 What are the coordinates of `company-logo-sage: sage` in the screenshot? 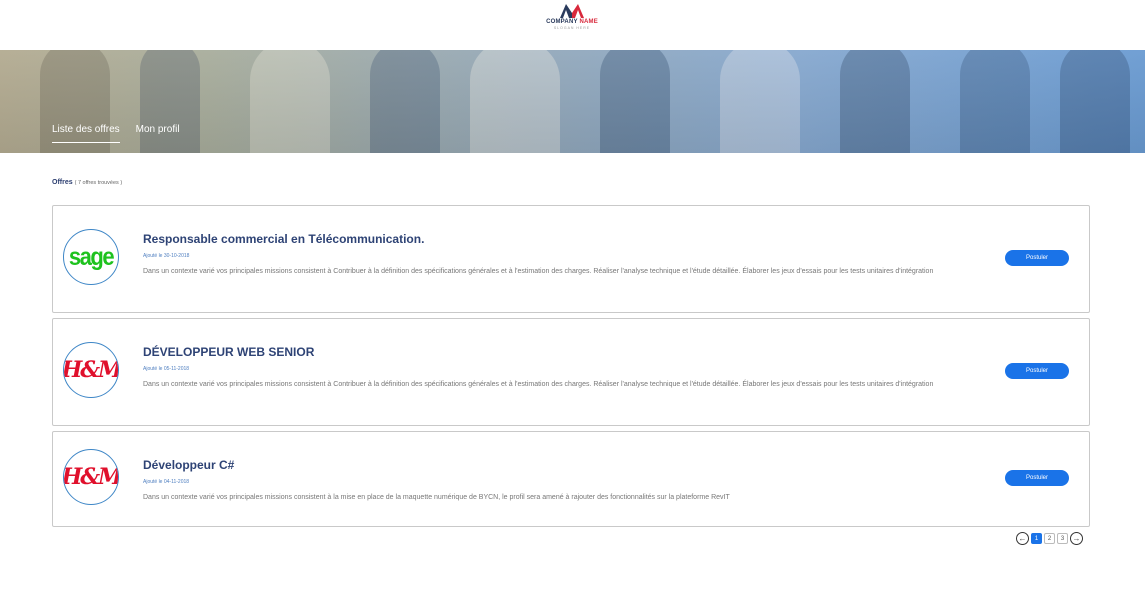 It's located at (91, 257).